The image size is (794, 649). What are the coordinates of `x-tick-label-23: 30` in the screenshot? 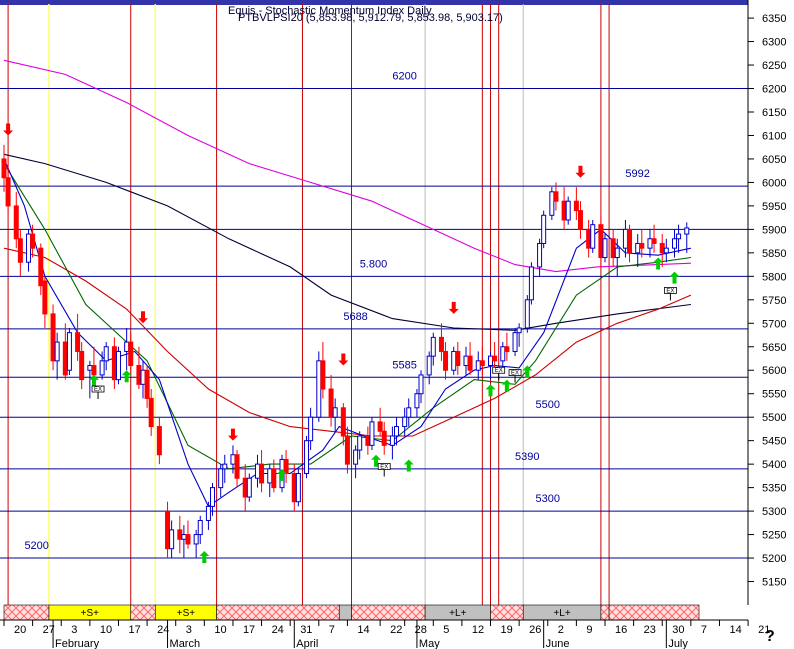 It's located at (678, 630).